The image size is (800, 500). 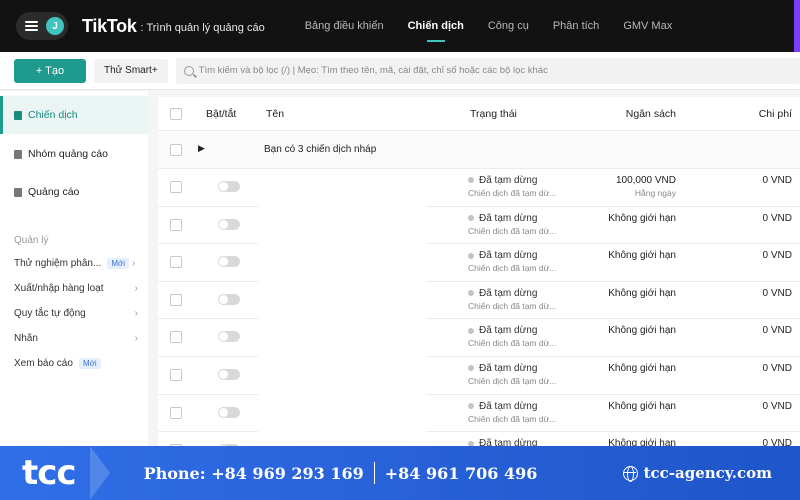 I want to click on sidebar-item-labels: Nhãn ›, so click(x=74, y=338).